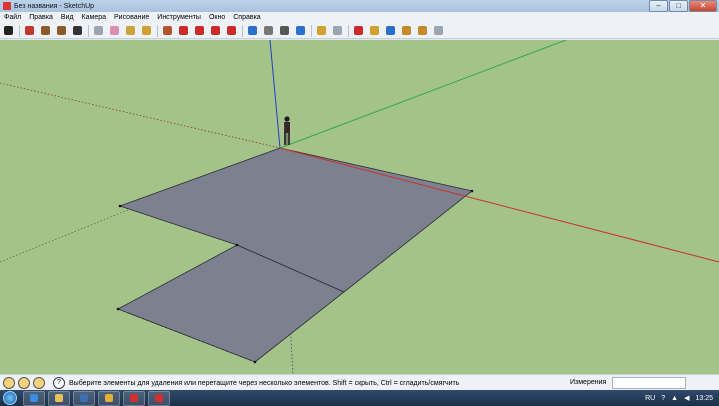 Image resolution: width=719 pixels, height=406 pixels. What do you see at coordinates (658, 6) in the screenshot?
I see `minimize-button: –` at bounding box center [658, 6].